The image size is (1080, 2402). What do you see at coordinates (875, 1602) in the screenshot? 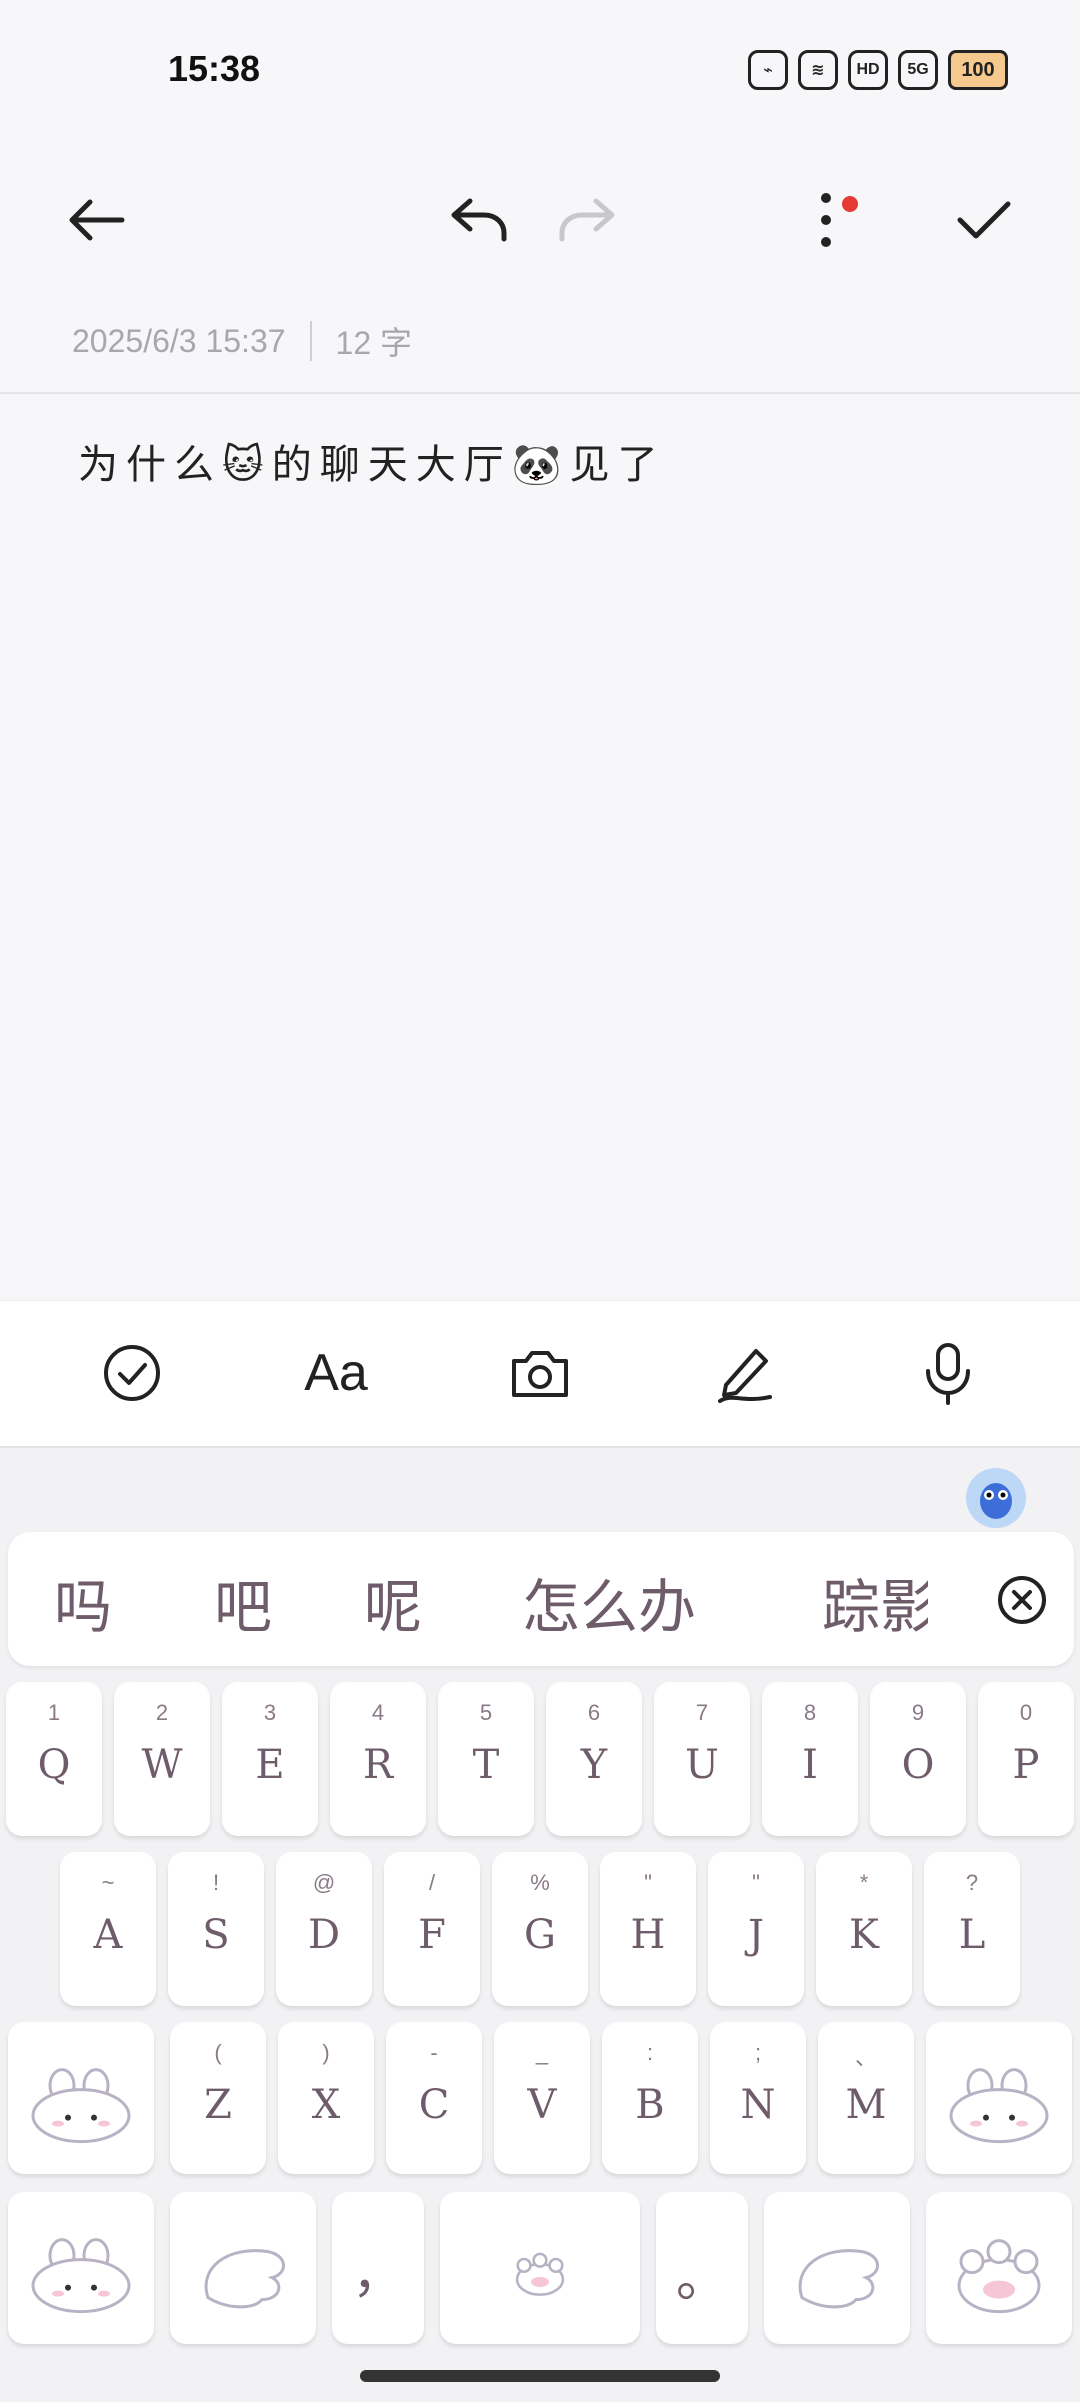
I see `candidate-item: 踪影` at bounding box center [875, 1602].